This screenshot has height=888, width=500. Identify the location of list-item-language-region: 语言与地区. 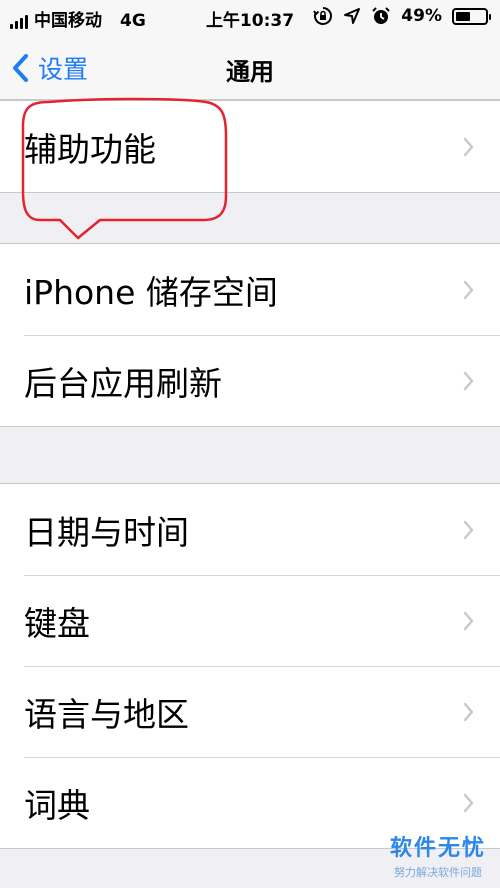
(250, 711).